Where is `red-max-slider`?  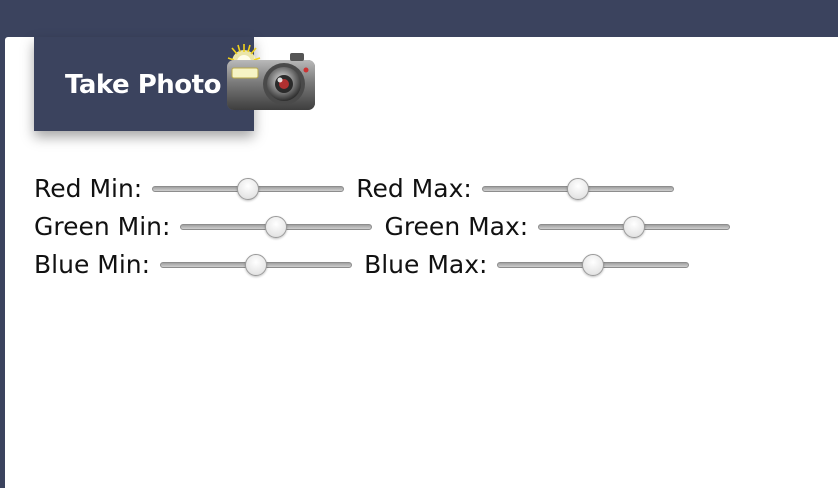 red-max-slider is located at coordinates (577, 189).